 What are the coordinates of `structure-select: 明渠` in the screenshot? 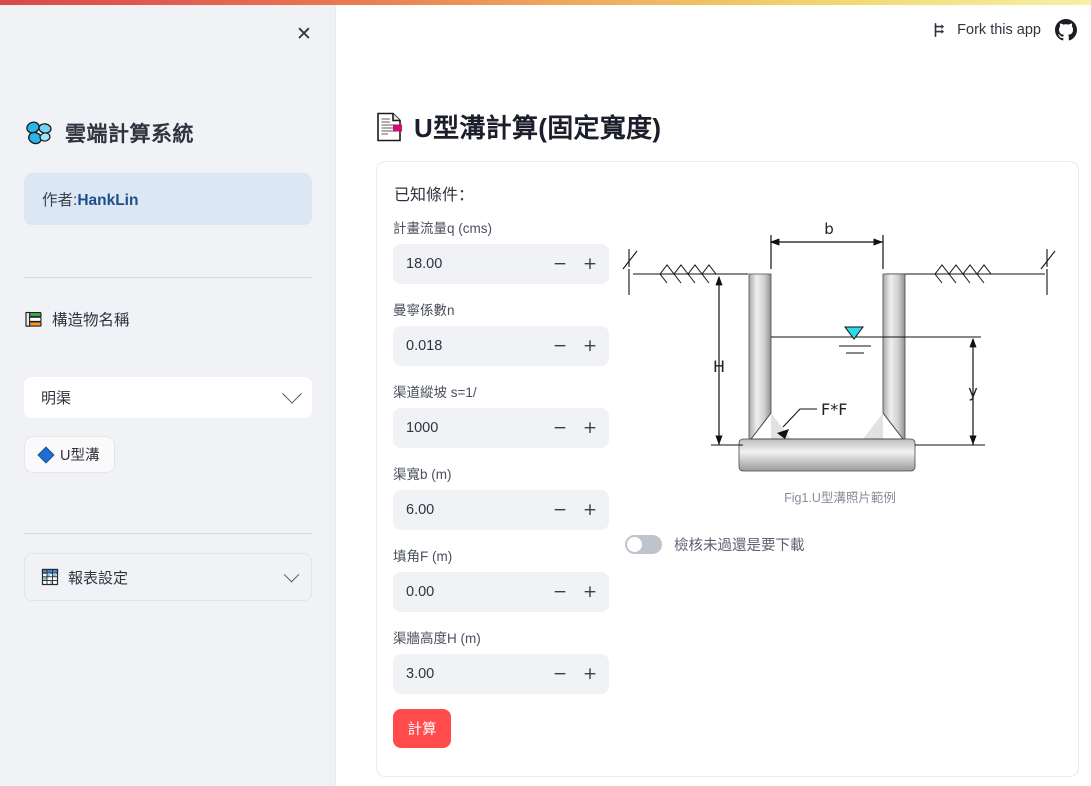 It's located at (168, 397).